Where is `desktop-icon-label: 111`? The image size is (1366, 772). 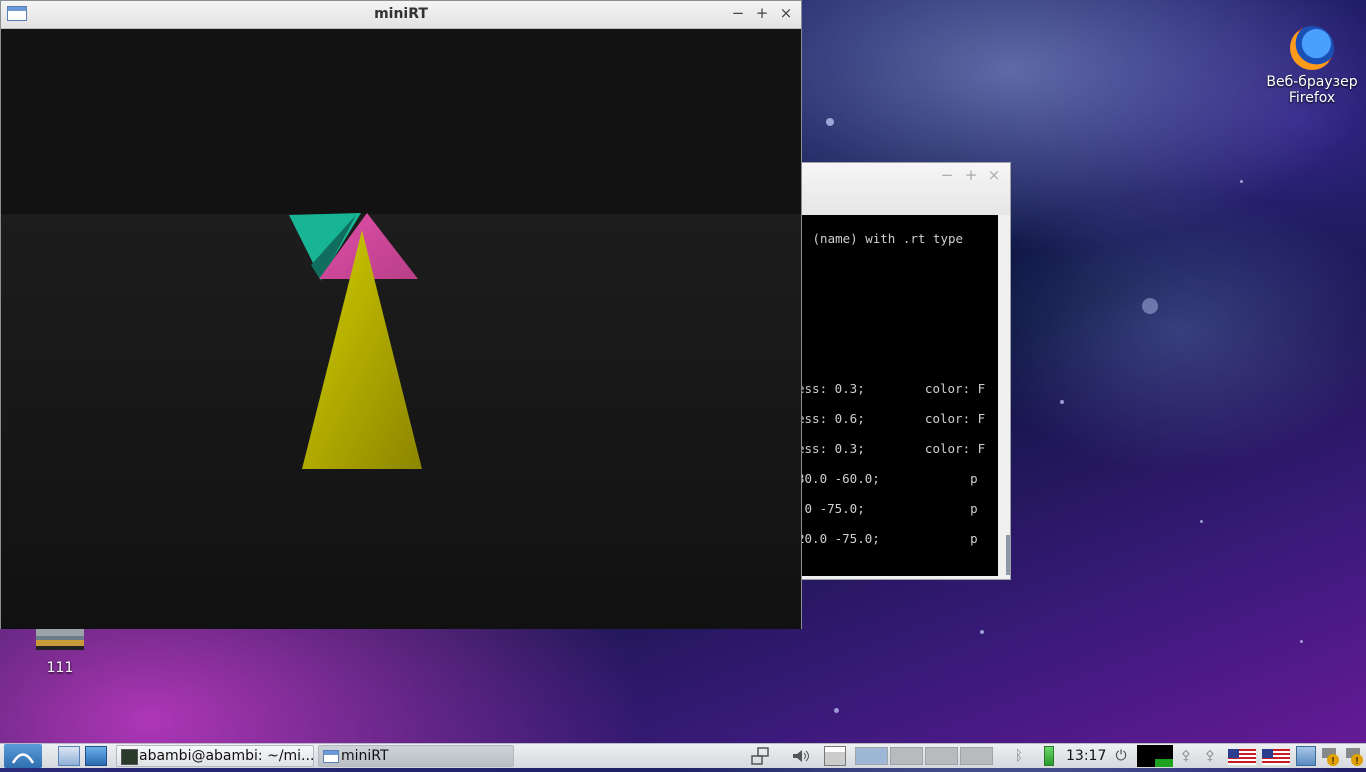 desktop-icon-label: 111 is located at coordinates (60, 668).